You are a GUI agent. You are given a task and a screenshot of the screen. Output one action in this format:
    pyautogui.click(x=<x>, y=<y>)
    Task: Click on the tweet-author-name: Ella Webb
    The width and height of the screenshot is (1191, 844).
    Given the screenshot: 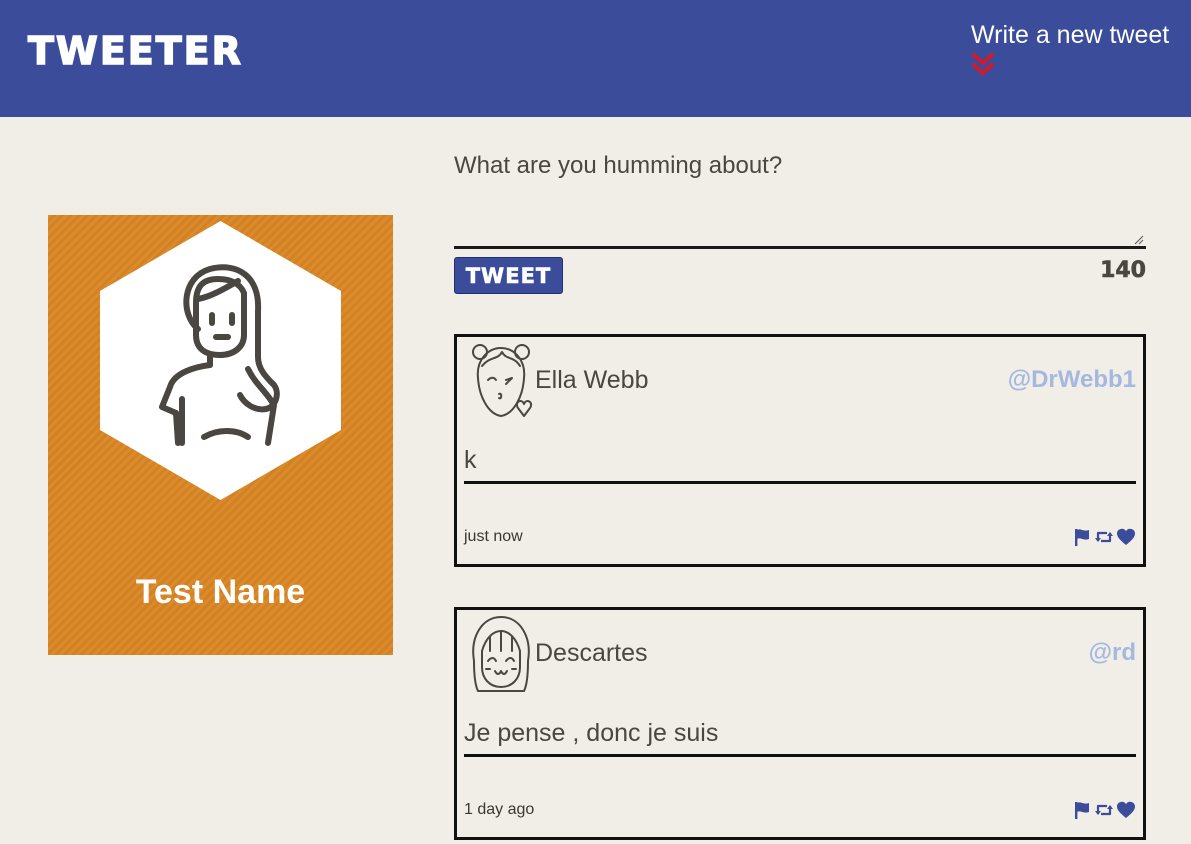 What is the action you would take?
    pyautogui.click(x=592, y=380)
    